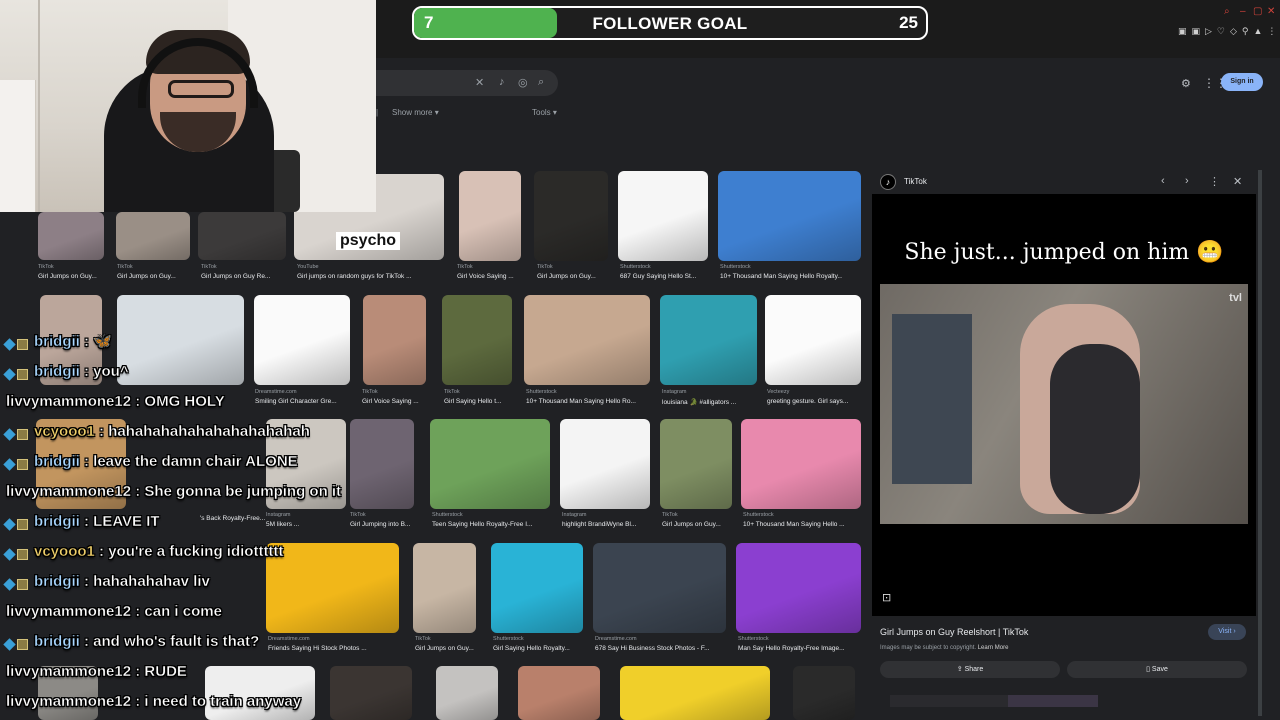 The height and width of the screenshot is (720, 1280). I want to click on chat-message: livvymammone12 : i need to train anyway, so click(154, 706).